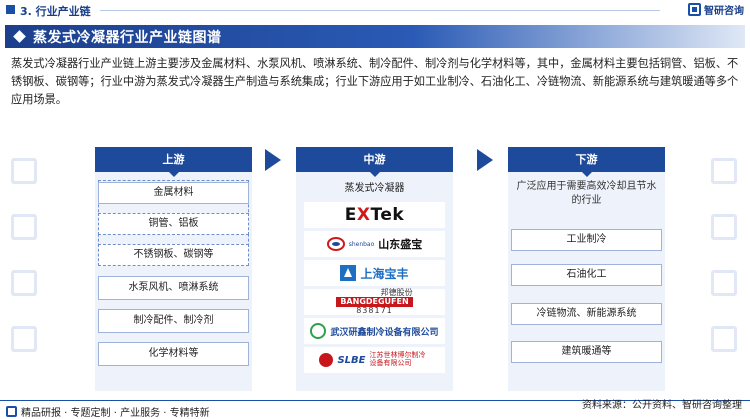 This screenshot has height=419, width=750. I want to click on wuhan-yanxin-name: 武汉研鑫制冷设备有限公司, so click(384, 332).